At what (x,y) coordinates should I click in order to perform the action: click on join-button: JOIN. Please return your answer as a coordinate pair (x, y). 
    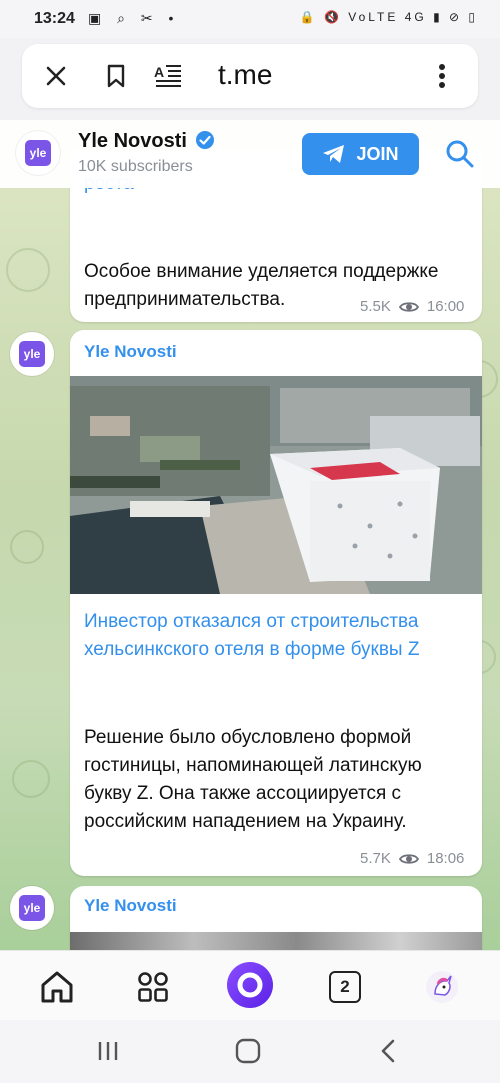
    Looking at the image, I should click on (360, 154).